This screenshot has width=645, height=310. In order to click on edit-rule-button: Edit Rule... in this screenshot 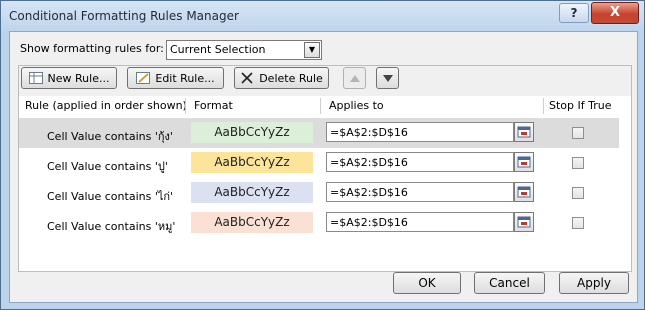, I will do `click(175, 78)`.